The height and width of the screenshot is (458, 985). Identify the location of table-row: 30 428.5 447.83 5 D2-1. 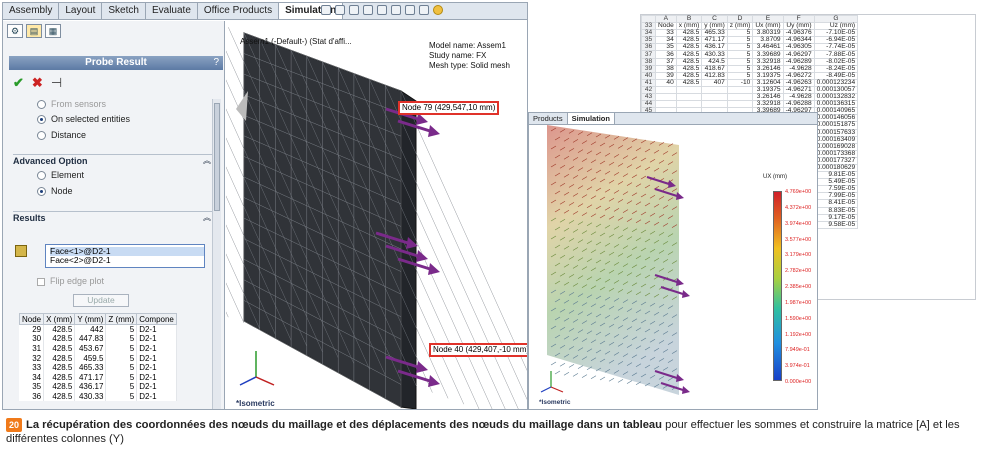
(98, 339).